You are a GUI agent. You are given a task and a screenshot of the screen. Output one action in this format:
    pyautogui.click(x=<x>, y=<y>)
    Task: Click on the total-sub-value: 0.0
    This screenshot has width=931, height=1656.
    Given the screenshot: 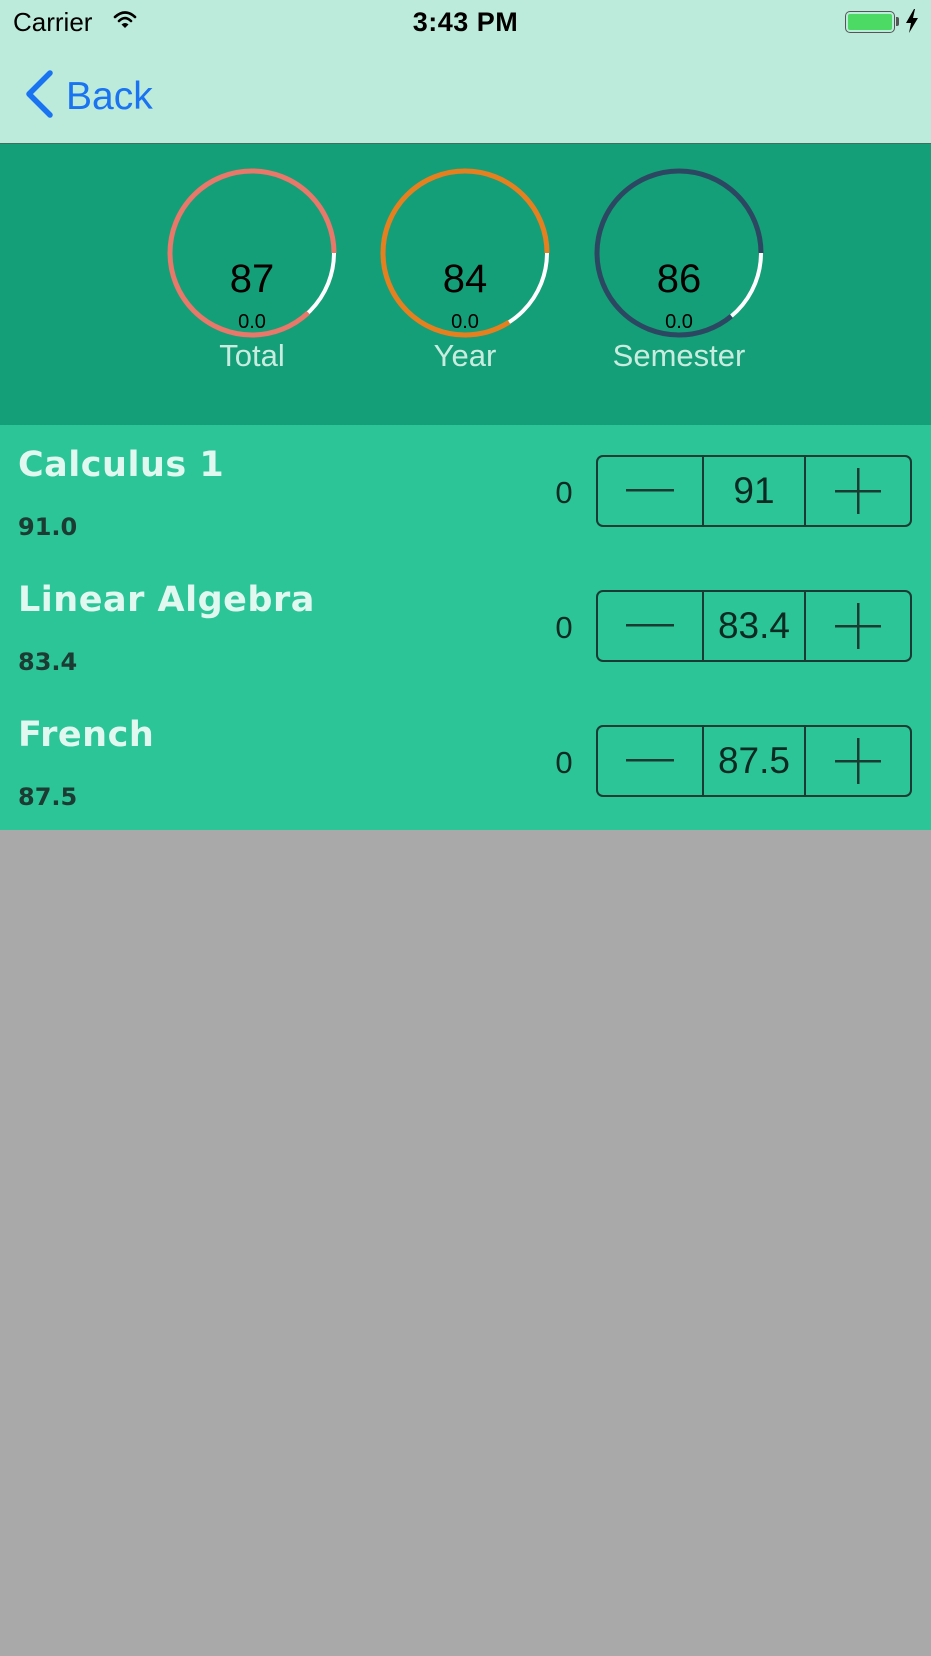 What is the action you would take?
    pyautogui.click(x=252, y=322)
    